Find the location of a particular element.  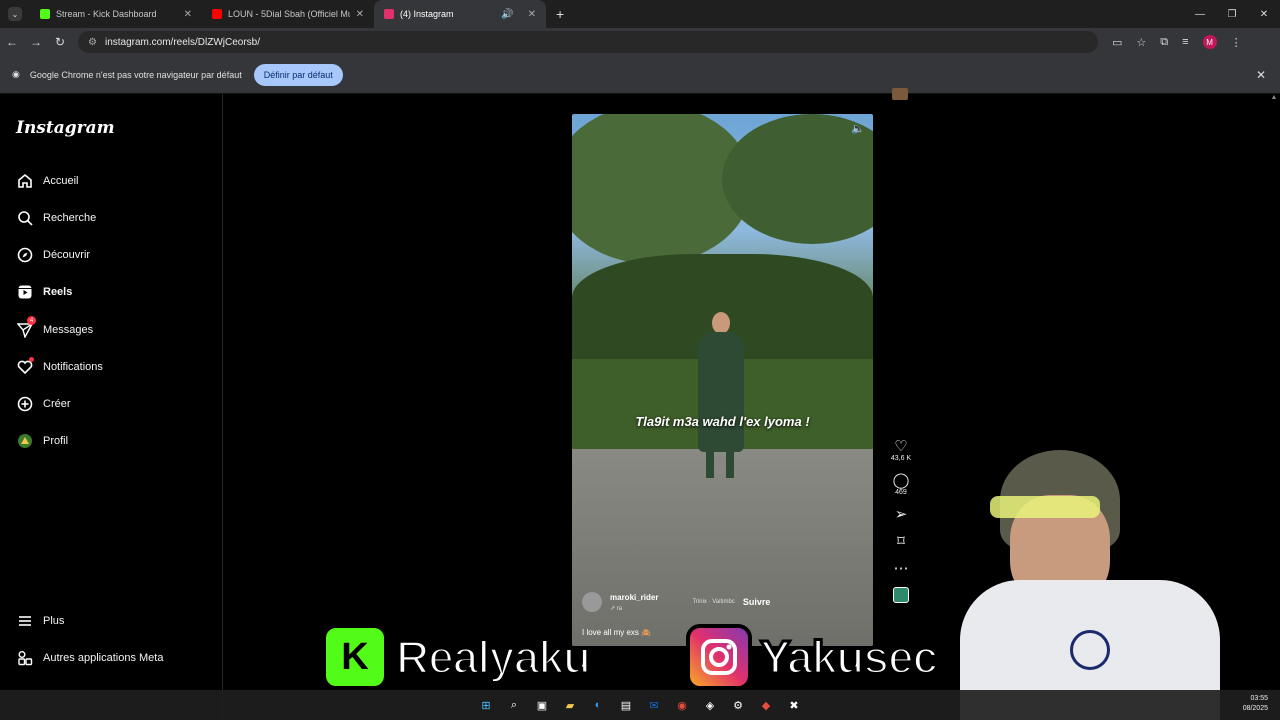

clock-time: 03:55 is located at coordinates (1259, 698).